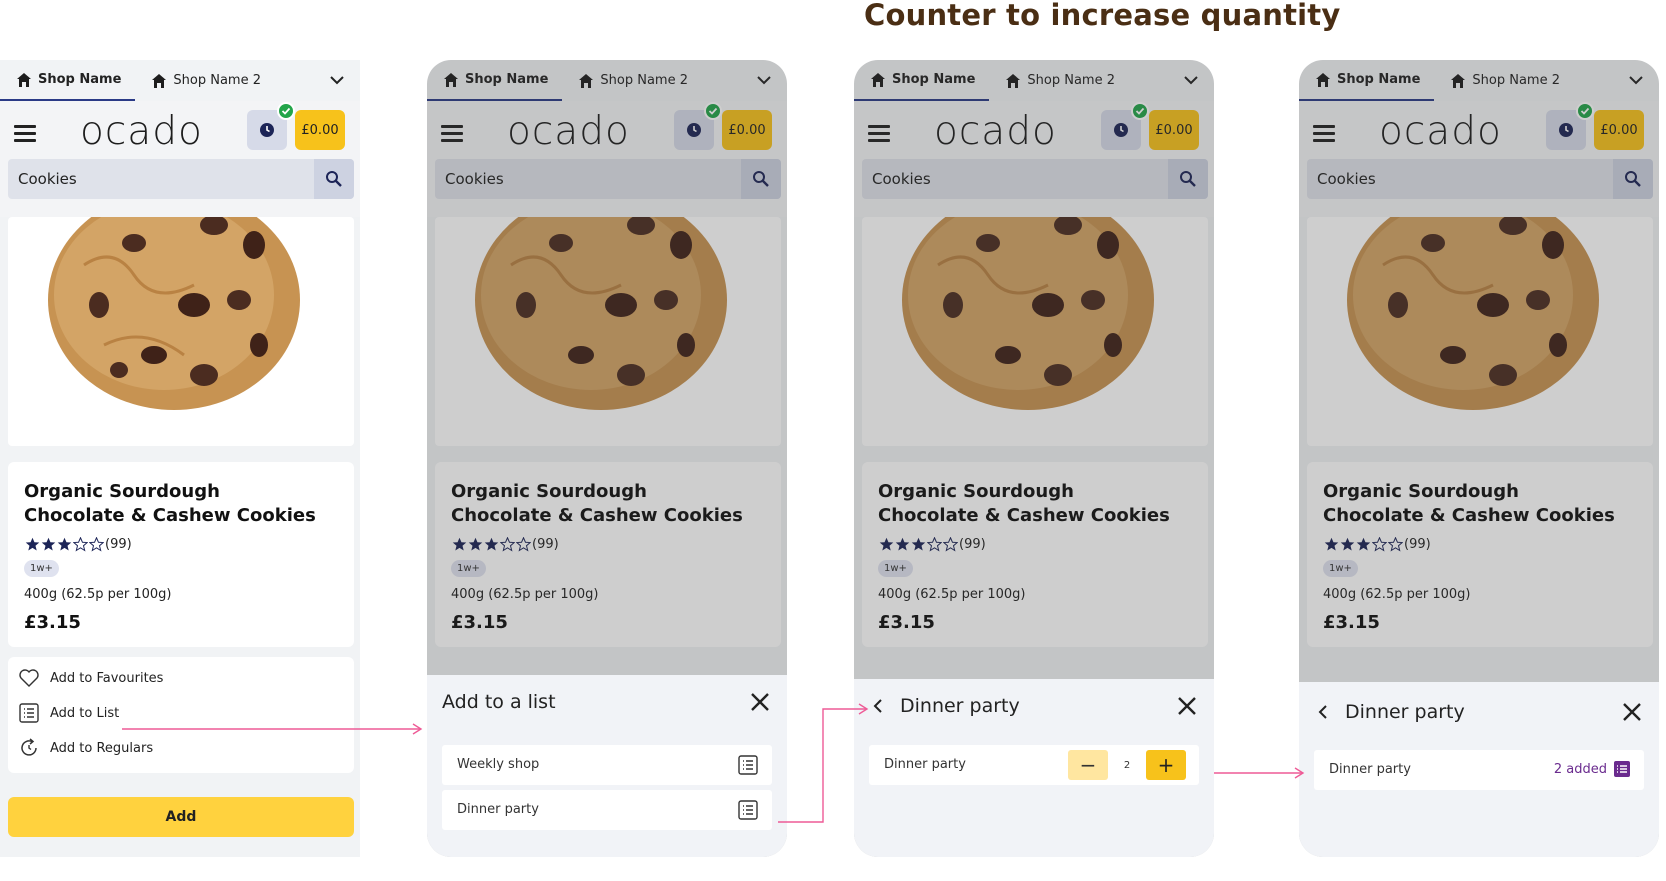 This screenshot has height=881, width=1666. What do you see at coordinates (102, 748) in the screenshot?
I see `action-label: Add to Regulars` at bounding box center [102, 748].